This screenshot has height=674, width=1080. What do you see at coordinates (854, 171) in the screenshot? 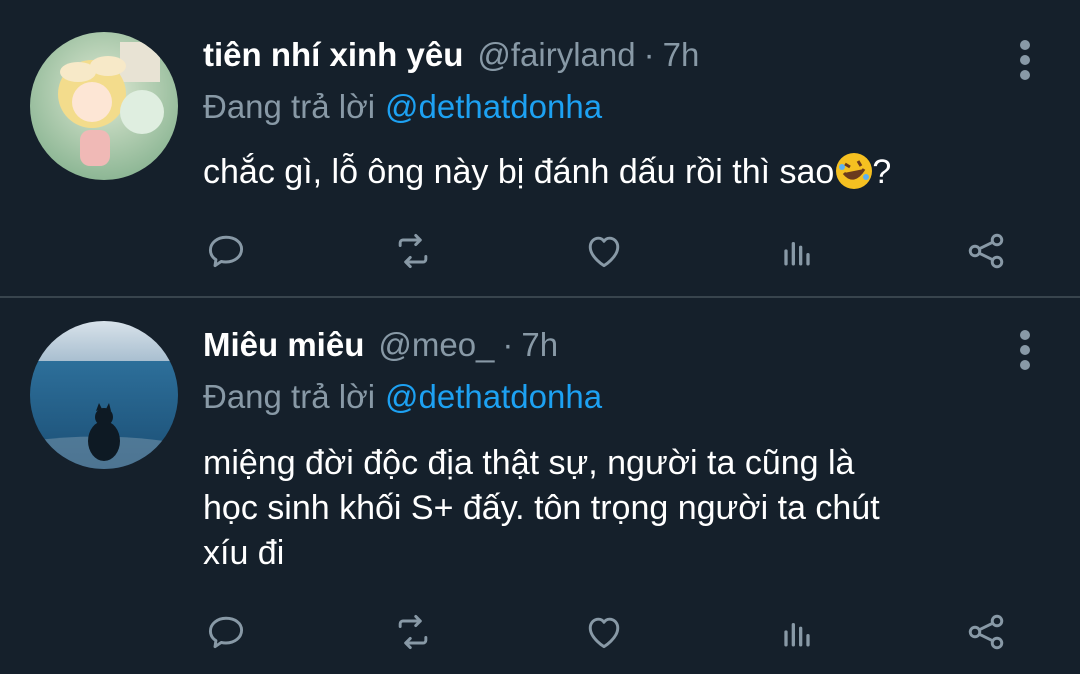
I see `rolling-on-floor-laughing-emoji-icon` at bounding box center [854, 171].